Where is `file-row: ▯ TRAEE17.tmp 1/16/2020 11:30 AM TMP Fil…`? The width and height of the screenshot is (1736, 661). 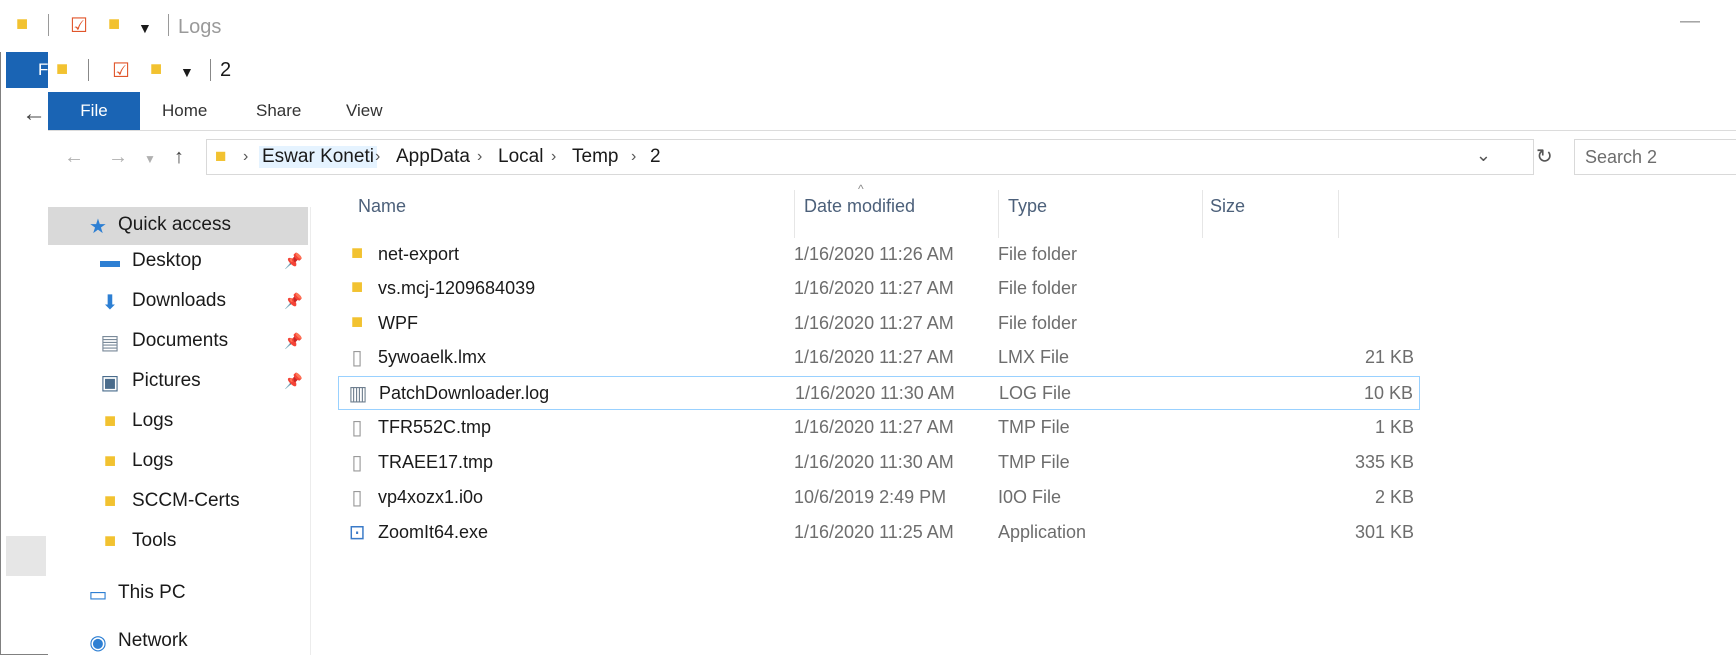
file-row: ▯ TRAEE17.tmp 1/16/2020 11:30 AM TMP Fil… is located at coordinates (879, 463).